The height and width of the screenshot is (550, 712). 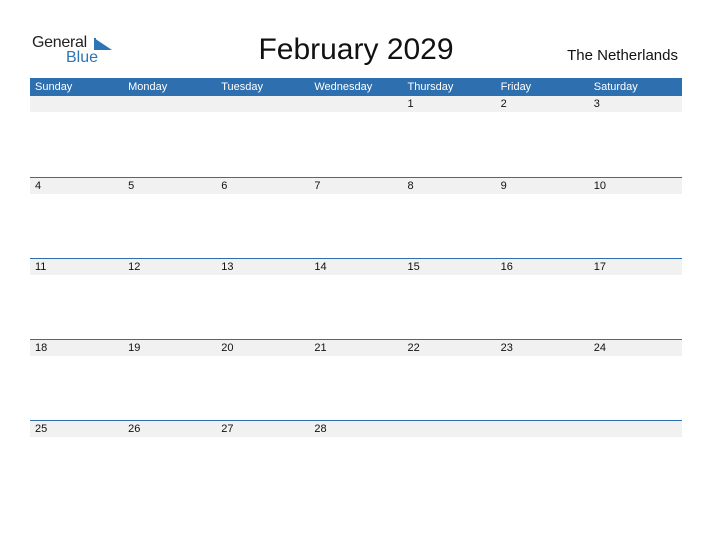 What do you see at coordinates (622, 55) in the screenshot?
I see `country-label: The Netherlands` at bounding box center [622, 55].